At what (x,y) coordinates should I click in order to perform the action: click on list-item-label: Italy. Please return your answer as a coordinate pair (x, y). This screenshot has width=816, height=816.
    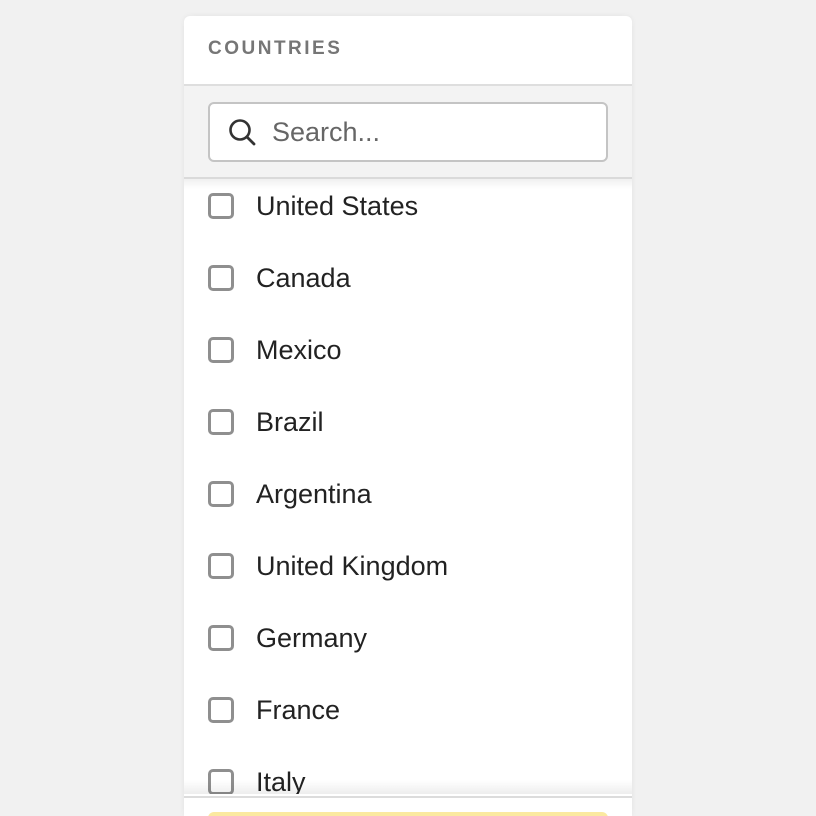
    Looking at the image, I should click on (281, 780).